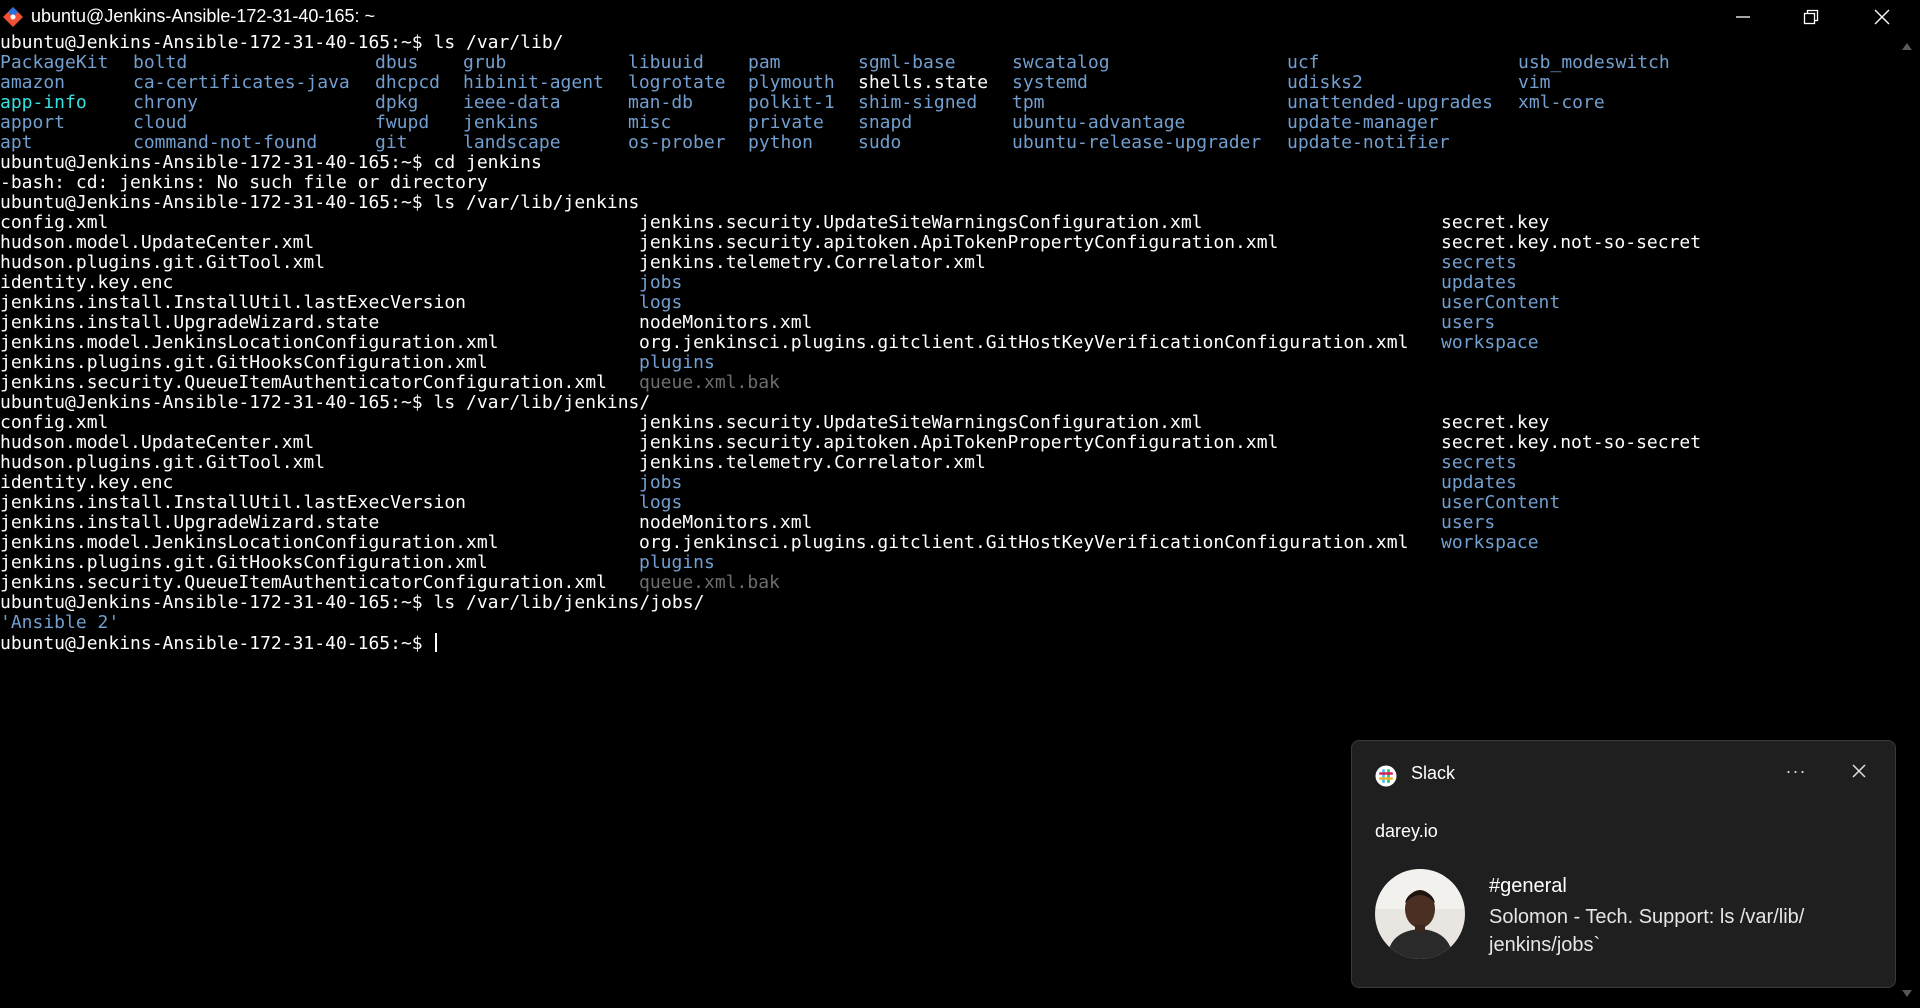 This screenshot has width=1920, height=1008. I want to click on terminal-text: ubuntu@Jenkins-Ansible-172-31-40-165:~$, so click(219, 643).